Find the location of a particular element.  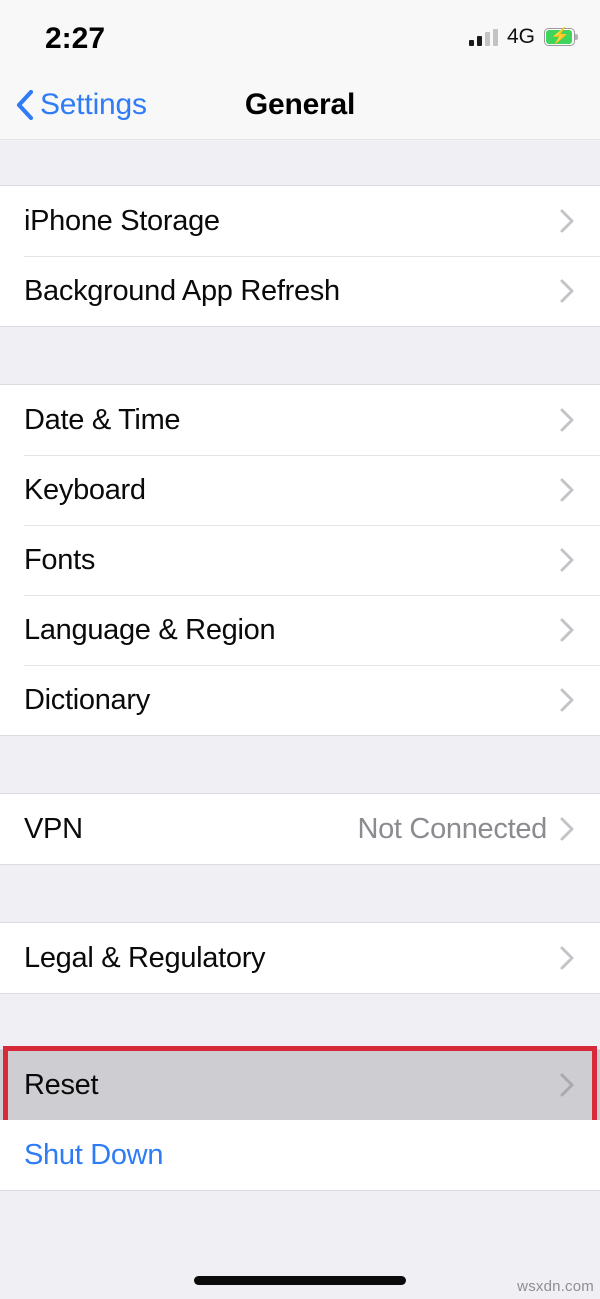

row-iphone-storage: iPhone Storage is located at coordinates (300, 221).